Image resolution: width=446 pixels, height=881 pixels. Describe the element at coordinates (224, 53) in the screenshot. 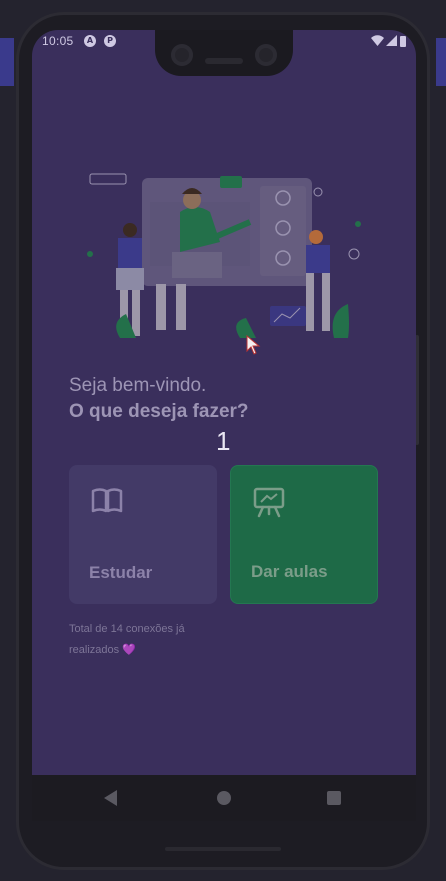

I see `camera-notch` at that location.